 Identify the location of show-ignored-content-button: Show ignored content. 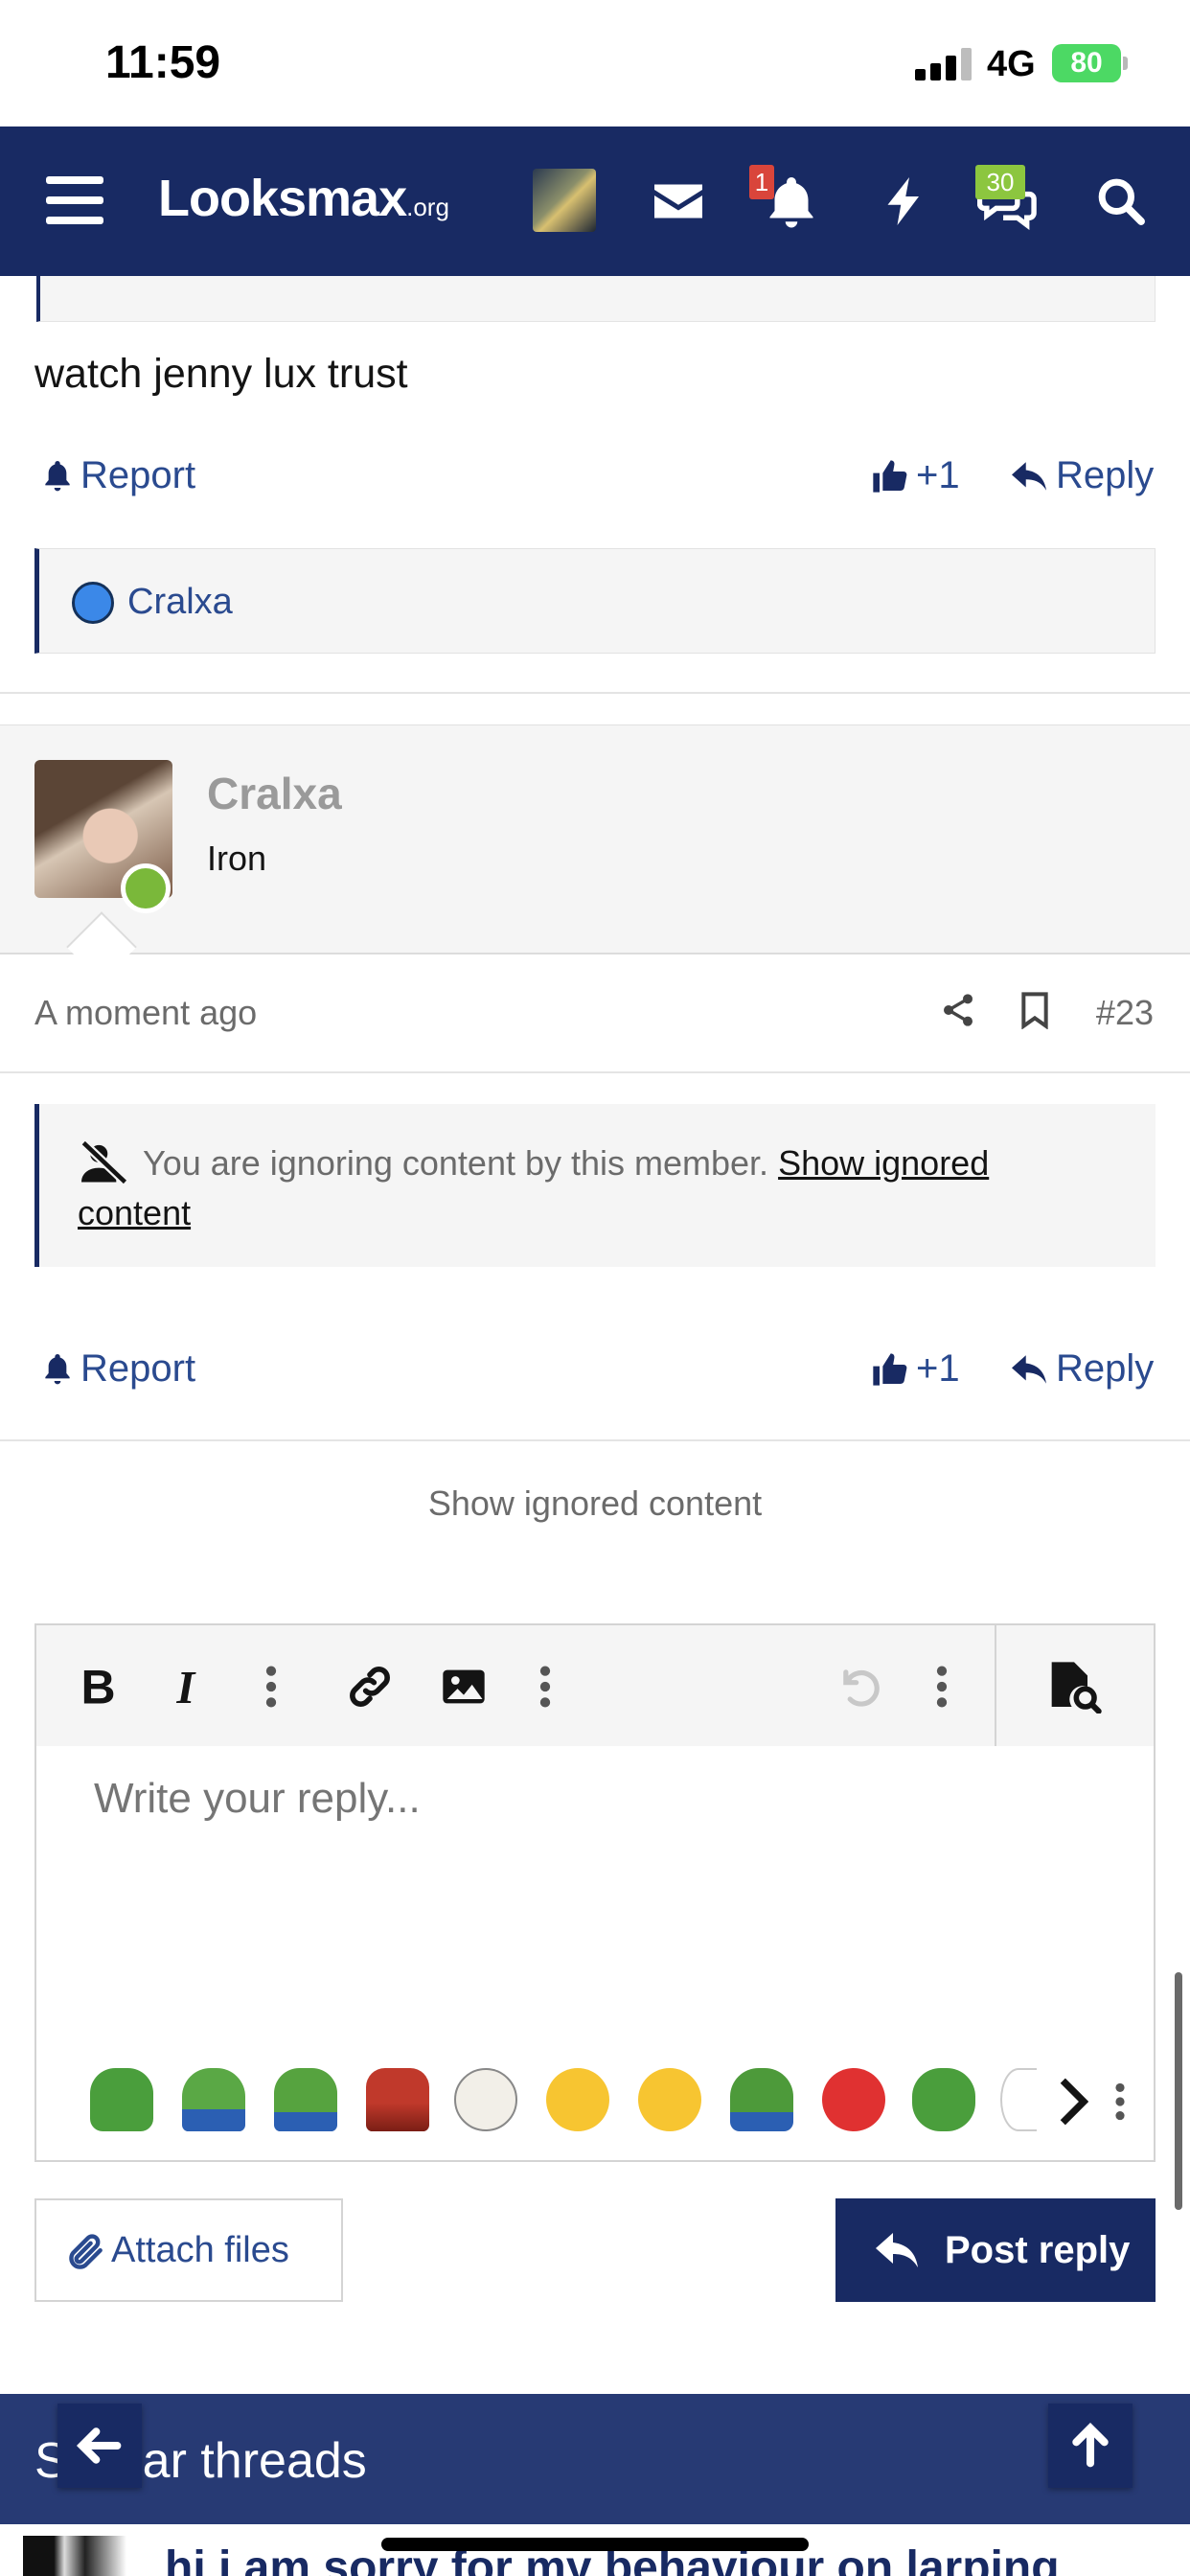
(595, 1504).